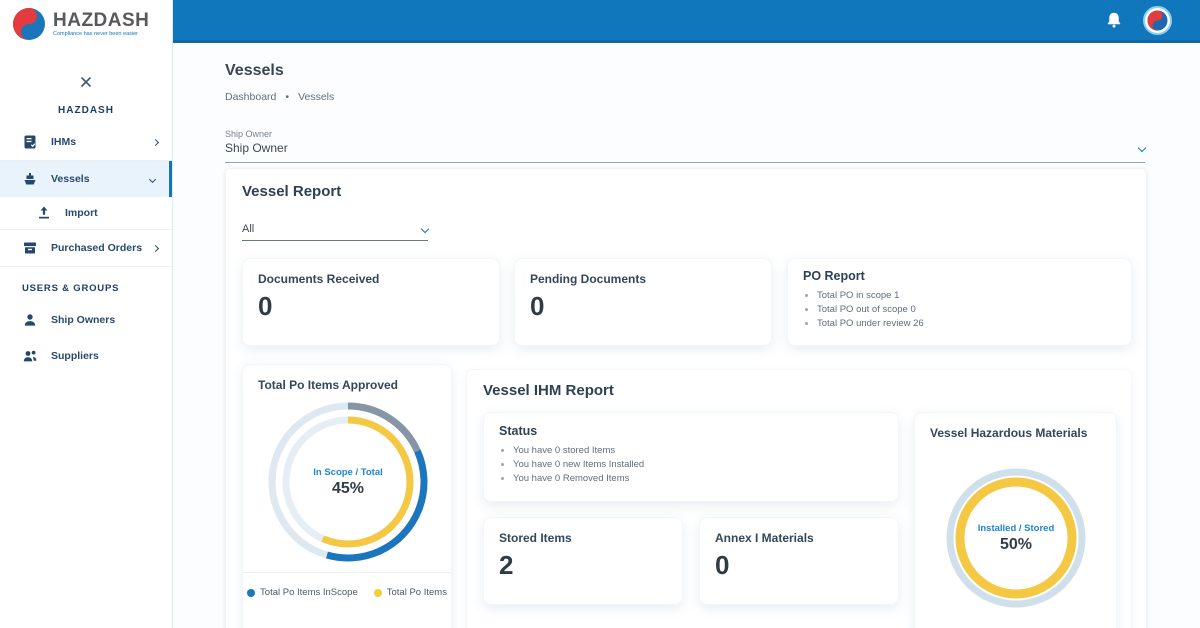 This screenshot has height=628, width=1200. I want to click on sidebar-item-ihms: IHMs, so click(86, 142).